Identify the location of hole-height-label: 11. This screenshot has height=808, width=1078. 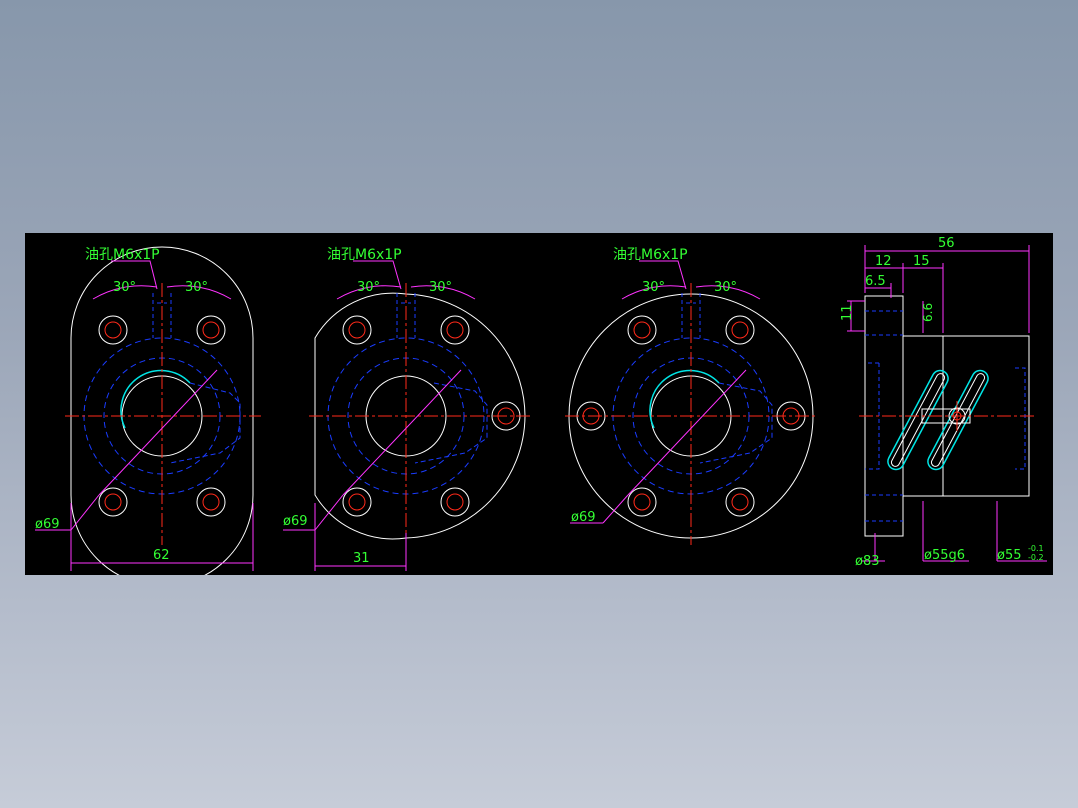
(847, 312).